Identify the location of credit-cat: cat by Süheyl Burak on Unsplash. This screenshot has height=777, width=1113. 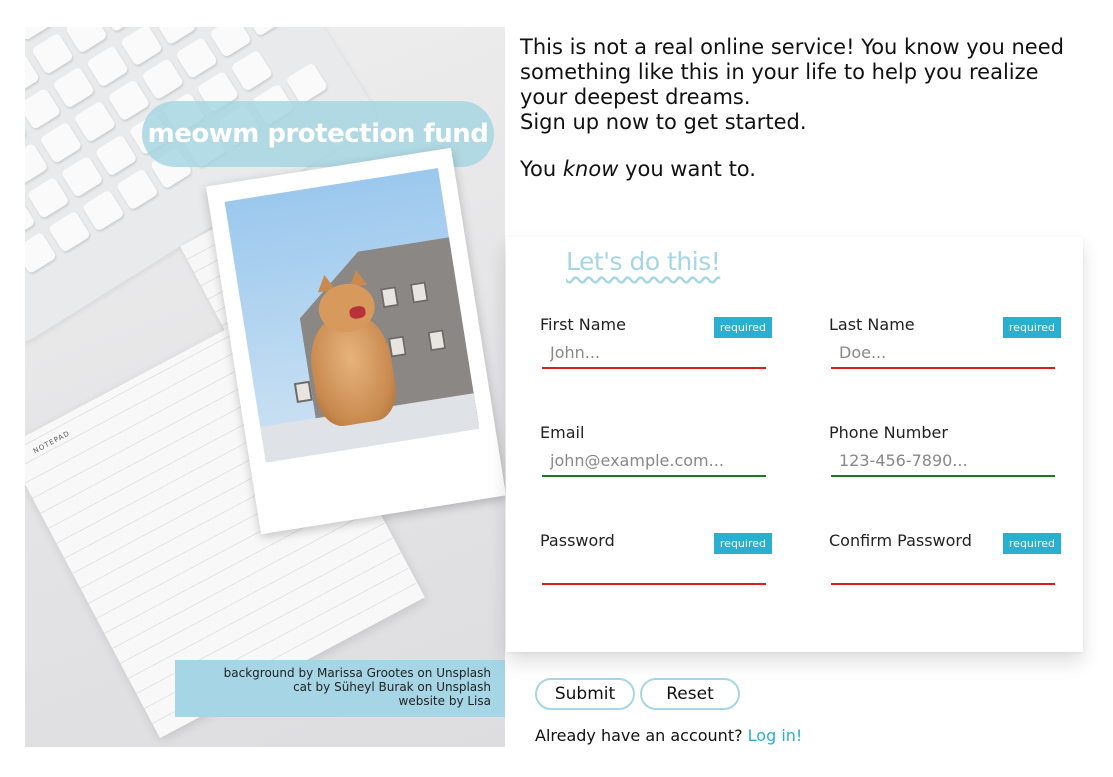
(392, 687).